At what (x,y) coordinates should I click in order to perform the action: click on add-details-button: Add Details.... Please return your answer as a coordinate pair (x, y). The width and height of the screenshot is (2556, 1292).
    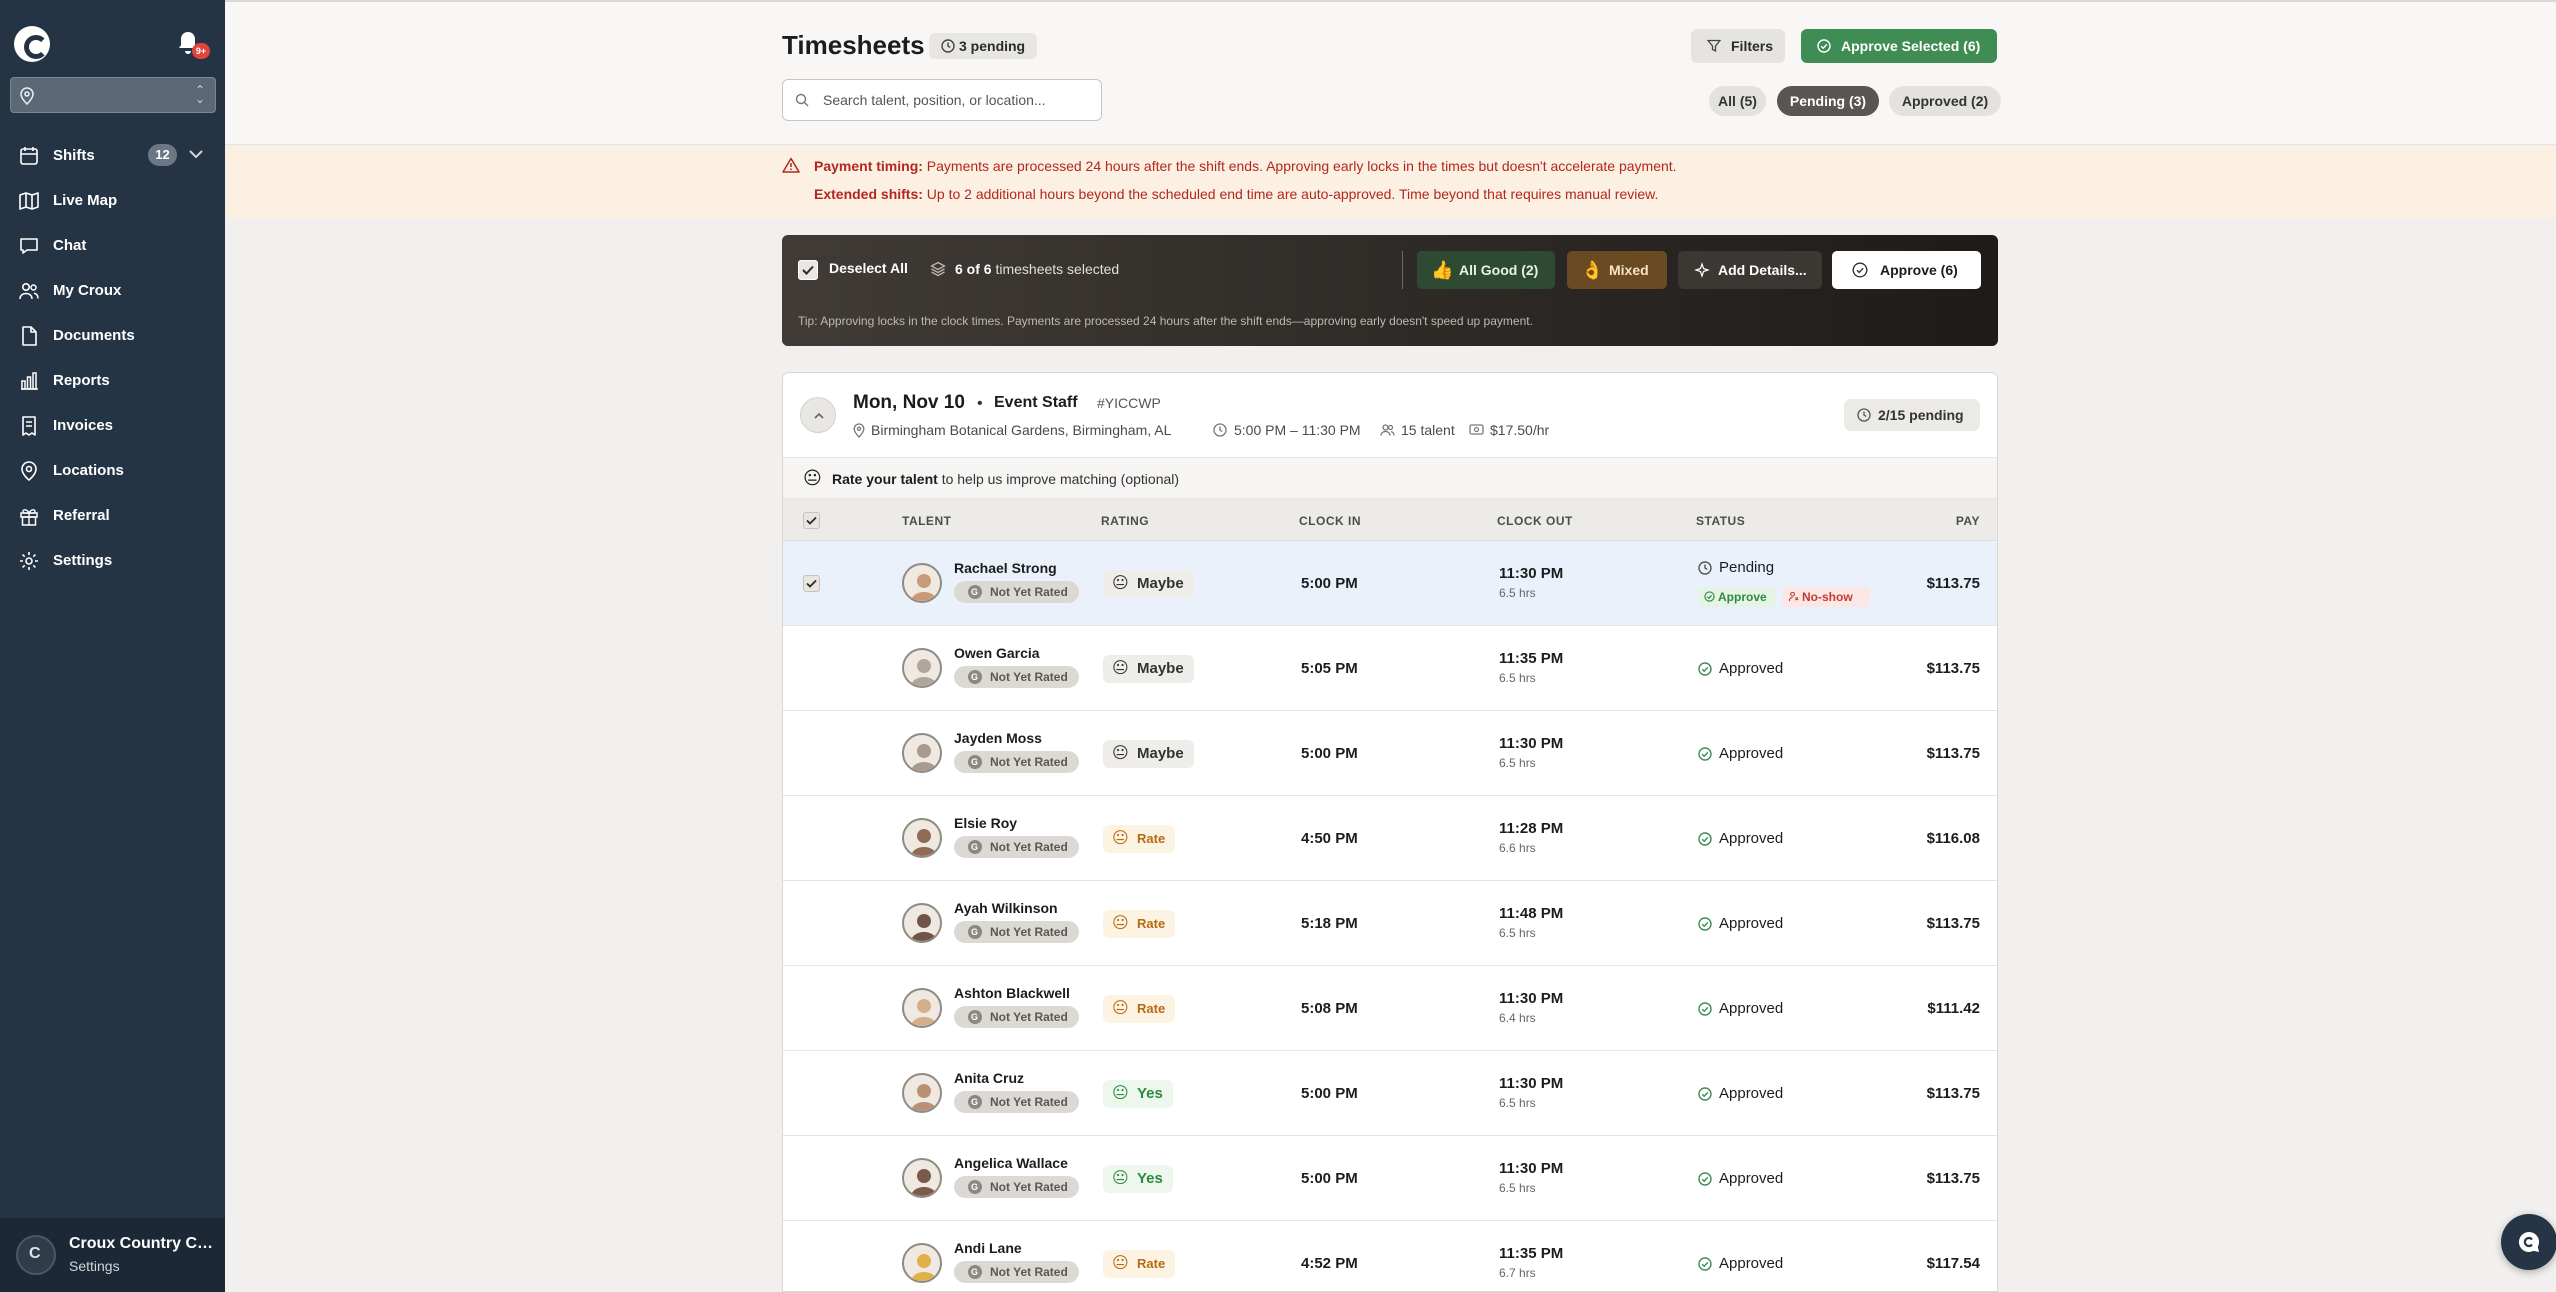
    Looking at the image, I should click on (1750, 270).